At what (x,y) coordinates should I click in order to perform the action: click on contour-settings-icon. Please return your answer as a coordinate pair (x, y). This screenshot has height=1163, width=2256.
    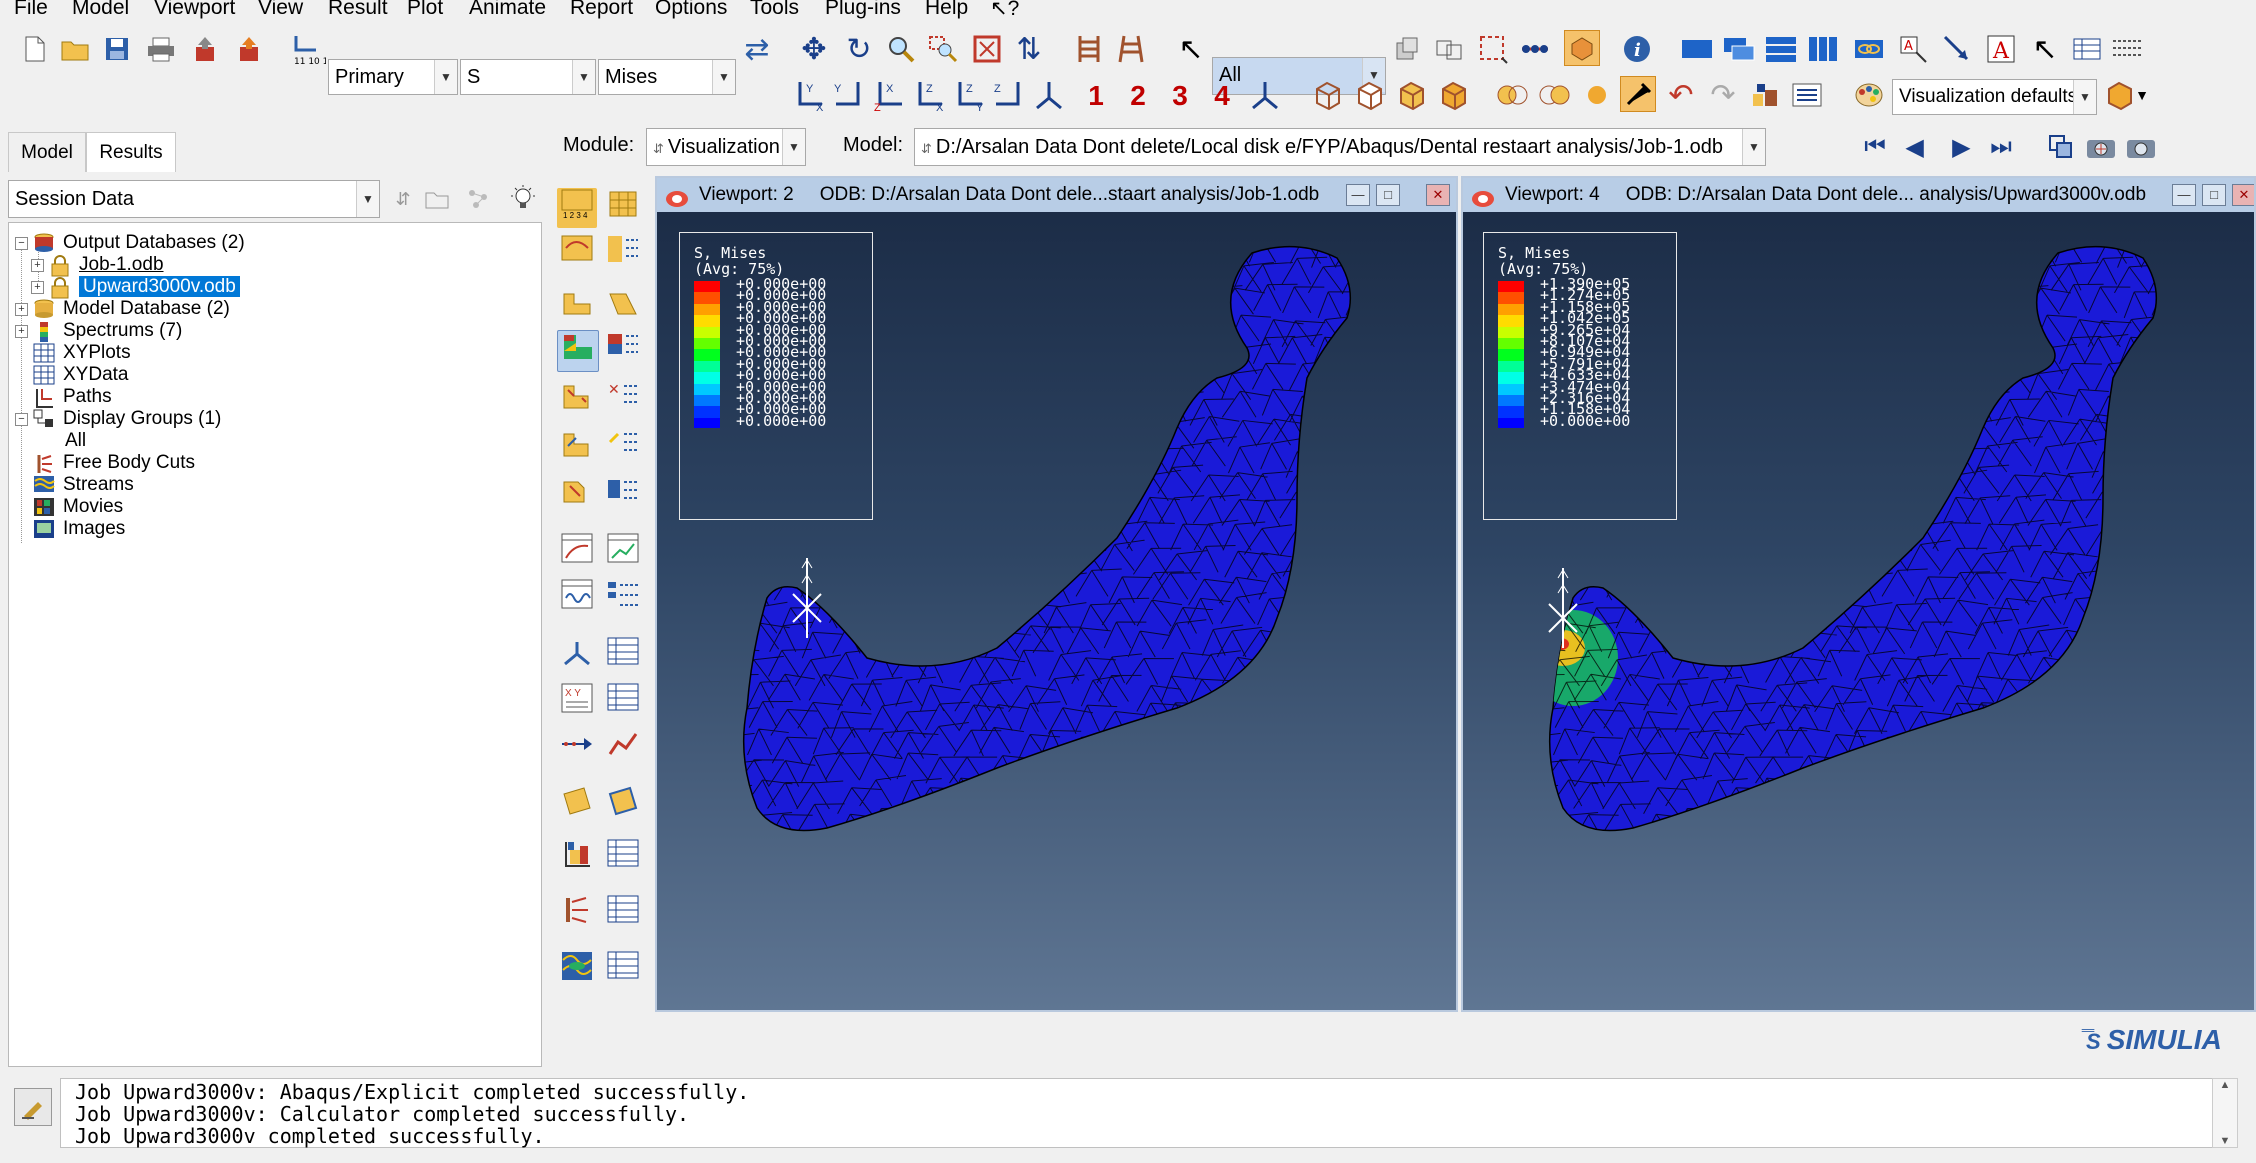
    Looking at the image, I should click on (623, 350).